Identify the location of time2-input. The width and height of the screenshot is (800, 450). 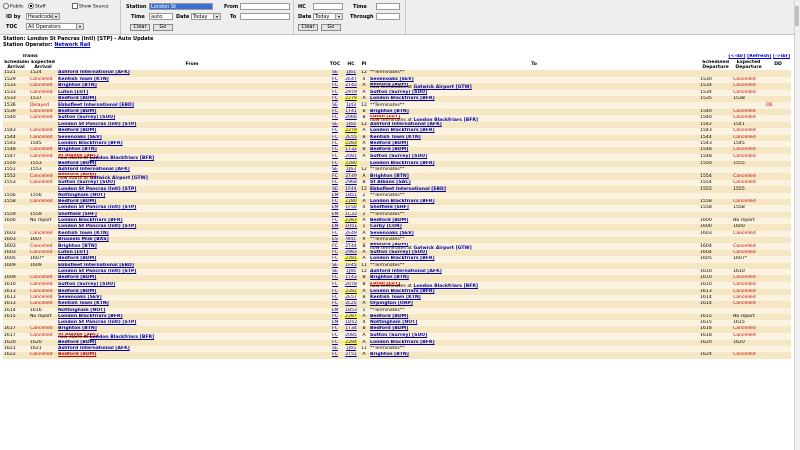
(388, 6).